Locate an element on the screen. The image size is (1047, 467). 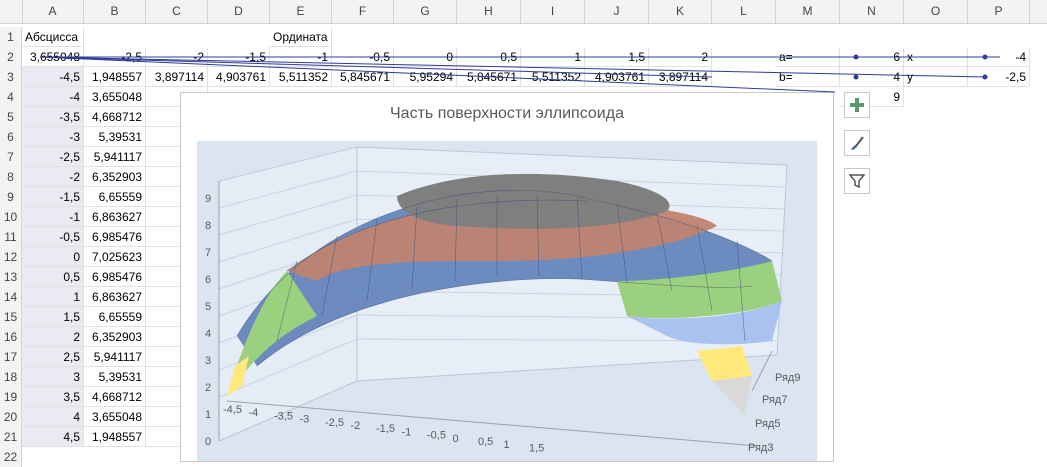
row-header-11: 11 is located at coordinates (11, 237).